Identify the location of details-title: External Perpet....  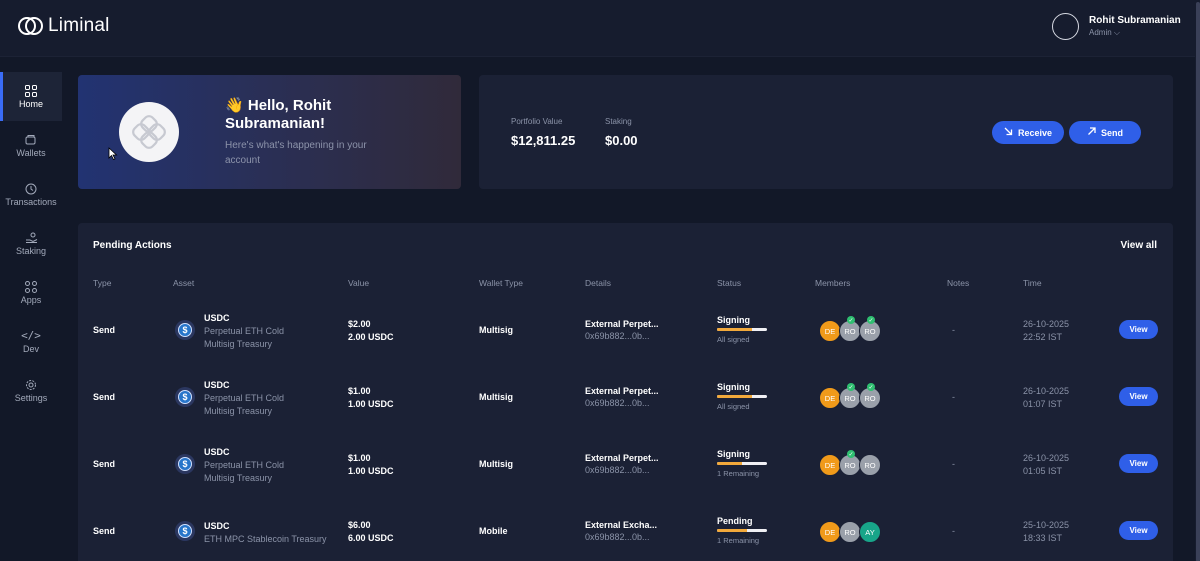
(622, 458).